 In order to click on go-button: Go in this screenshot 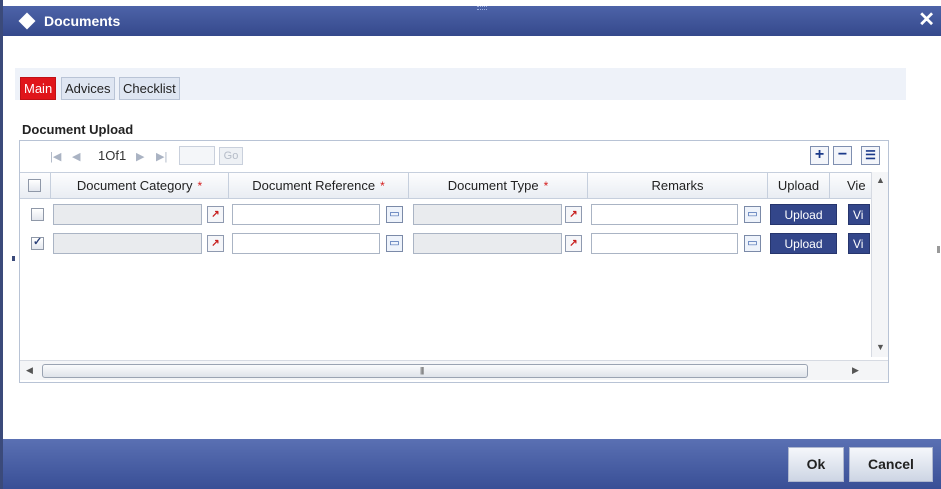, I will do `click(231, 156)`.